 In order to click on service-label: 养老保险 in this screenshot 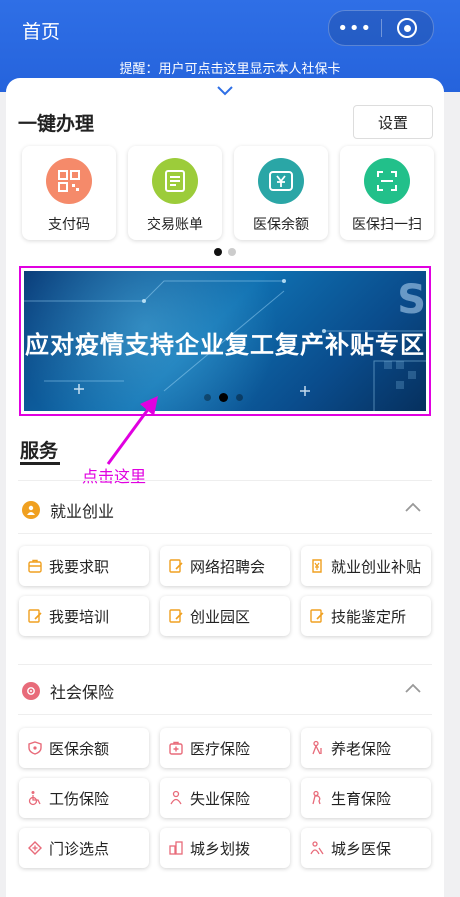, I will do `click(361, 748)`.